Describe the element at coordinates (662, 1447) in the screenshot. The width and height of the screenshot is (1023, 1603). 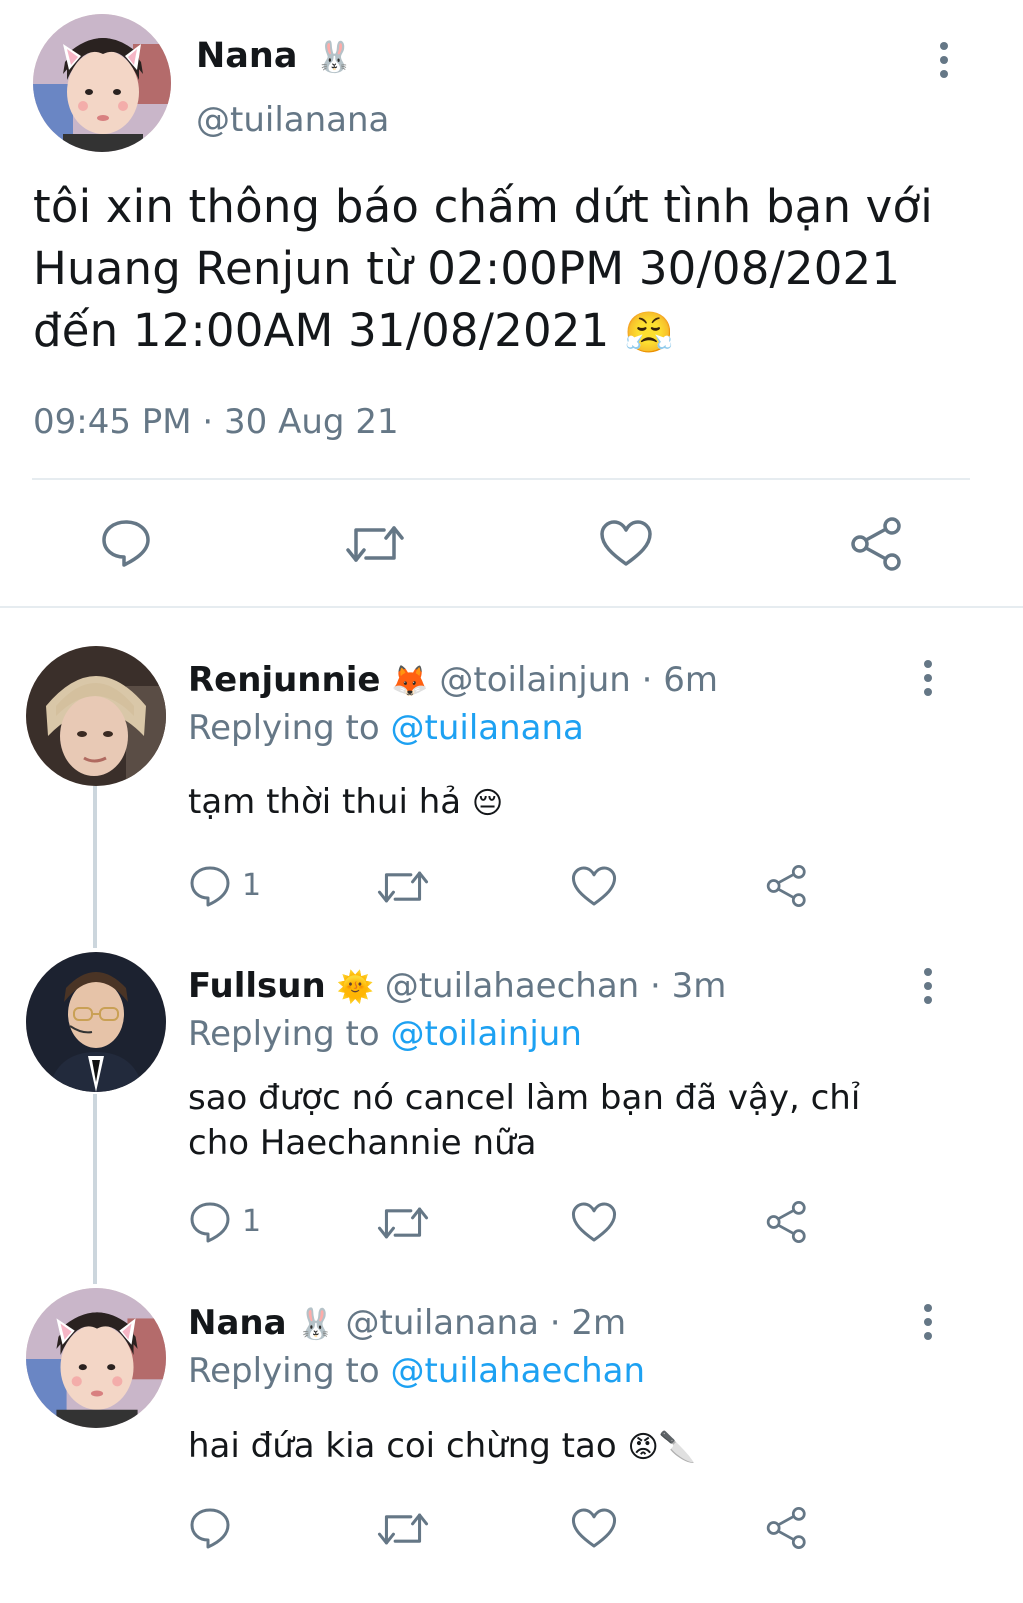
I see `angry-face-knife-emoji: 😡🔪` at that location.